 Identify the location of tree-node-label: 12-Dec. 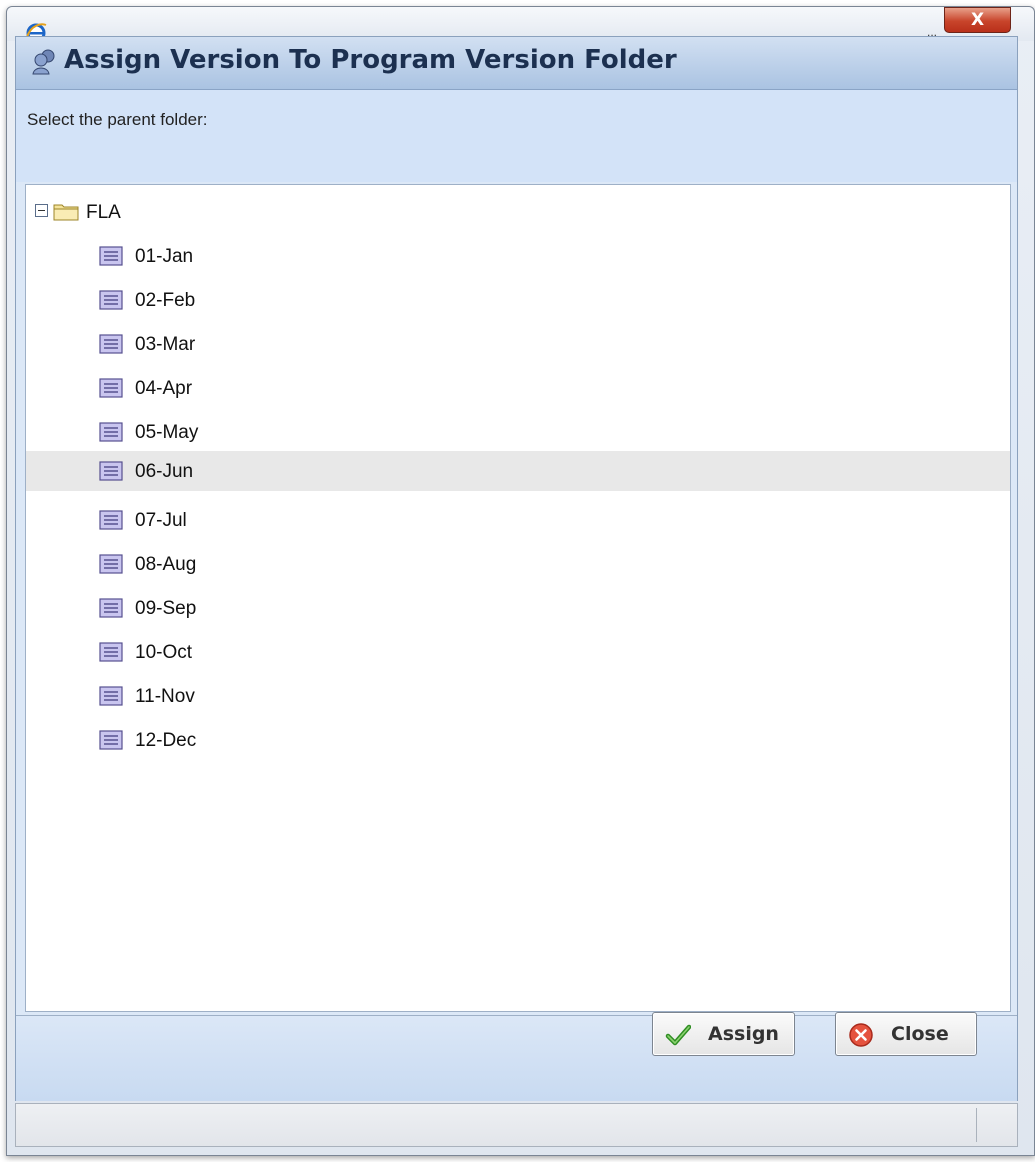
(166, 740).